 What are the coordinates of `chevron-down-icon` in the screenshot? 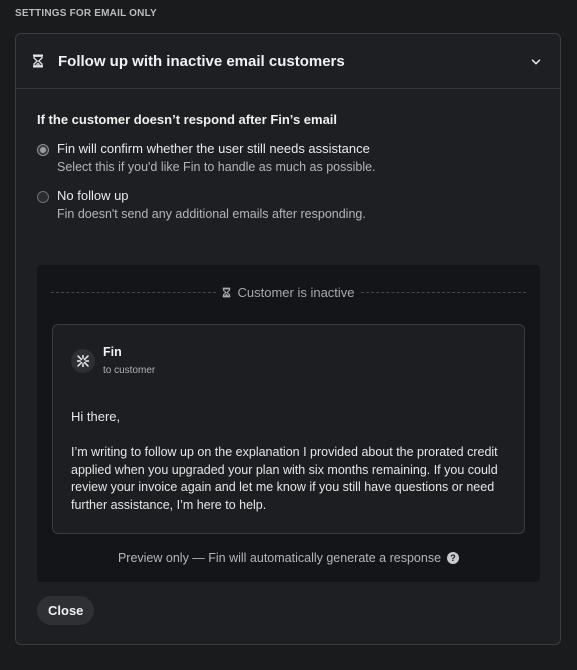 It's located at (536, 61).